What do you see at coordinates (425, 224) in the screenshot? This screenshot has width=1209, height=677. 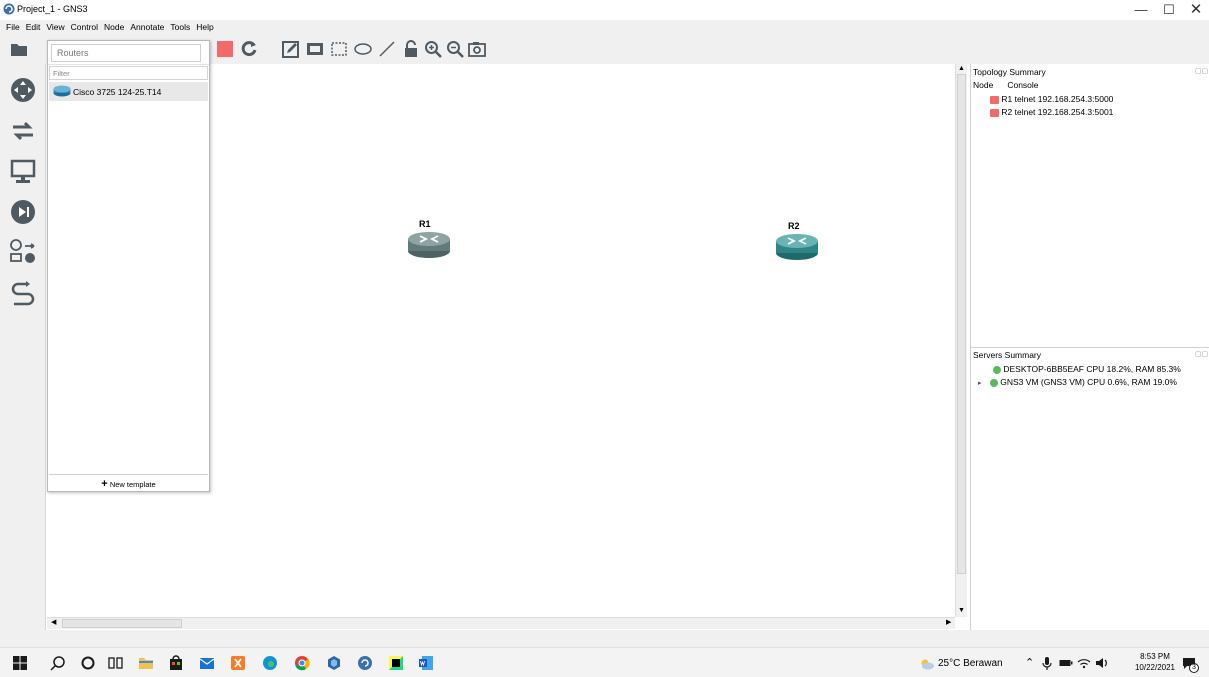 I see `node-label: R1` at bounding box center [425, 224].